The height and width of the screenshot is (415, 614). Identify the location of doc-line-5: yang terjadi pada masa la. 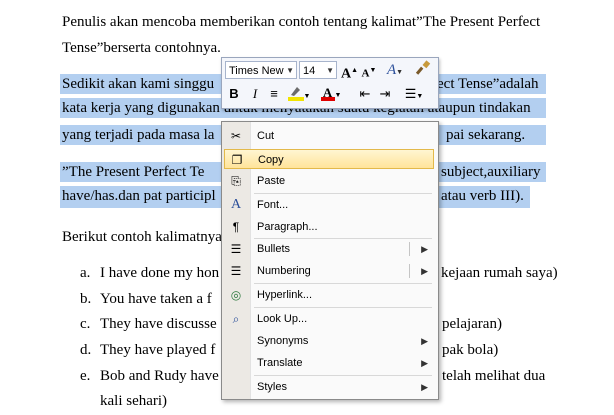
(138, 135).